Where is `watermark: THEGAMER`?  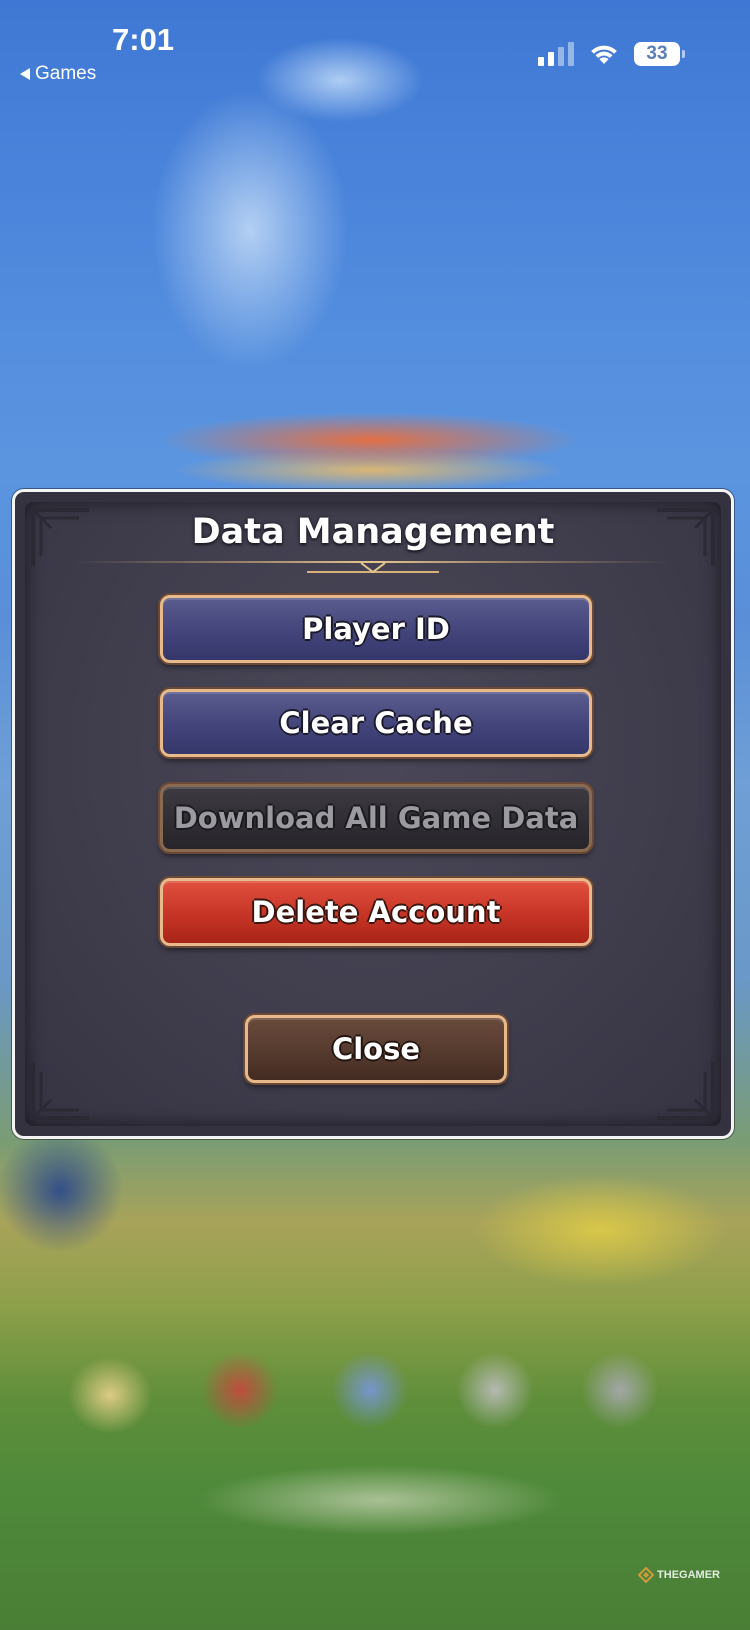 watermark: THEGAMER is located at coordinates (679, 1575).